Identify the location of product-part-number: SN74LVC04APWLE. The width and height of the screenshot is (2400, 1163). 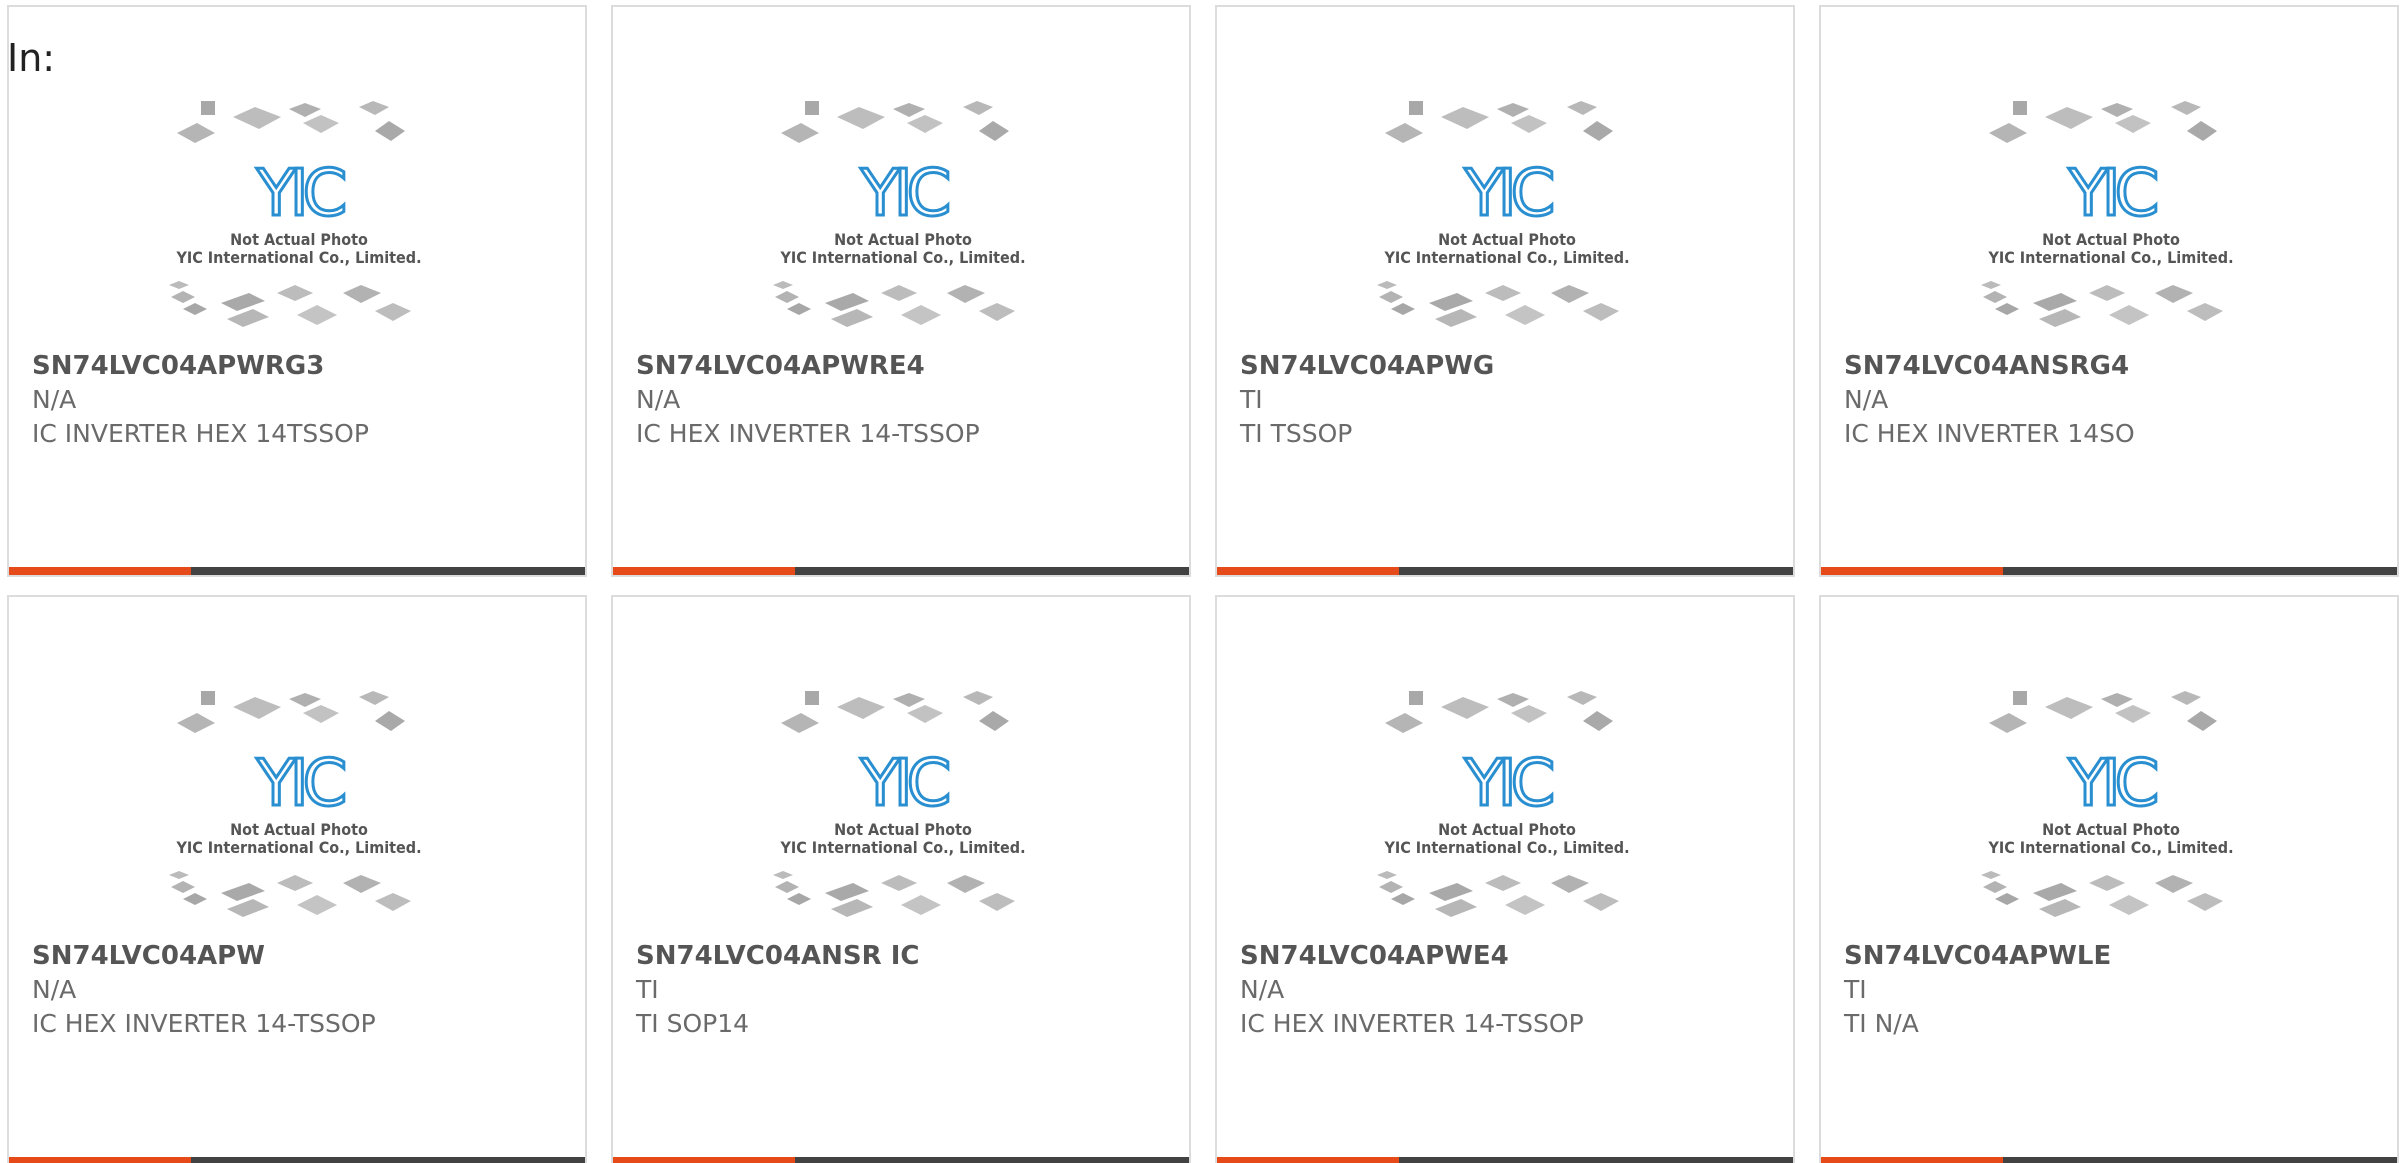
(2112, 956).